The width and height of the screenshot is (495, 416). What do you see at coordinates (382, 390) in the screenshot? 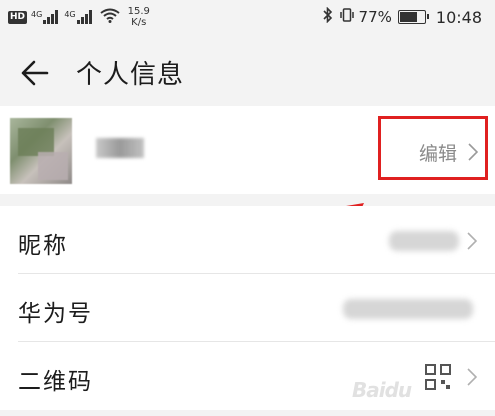
I see `watermark: Baidu` at bounding box center [382, 390].